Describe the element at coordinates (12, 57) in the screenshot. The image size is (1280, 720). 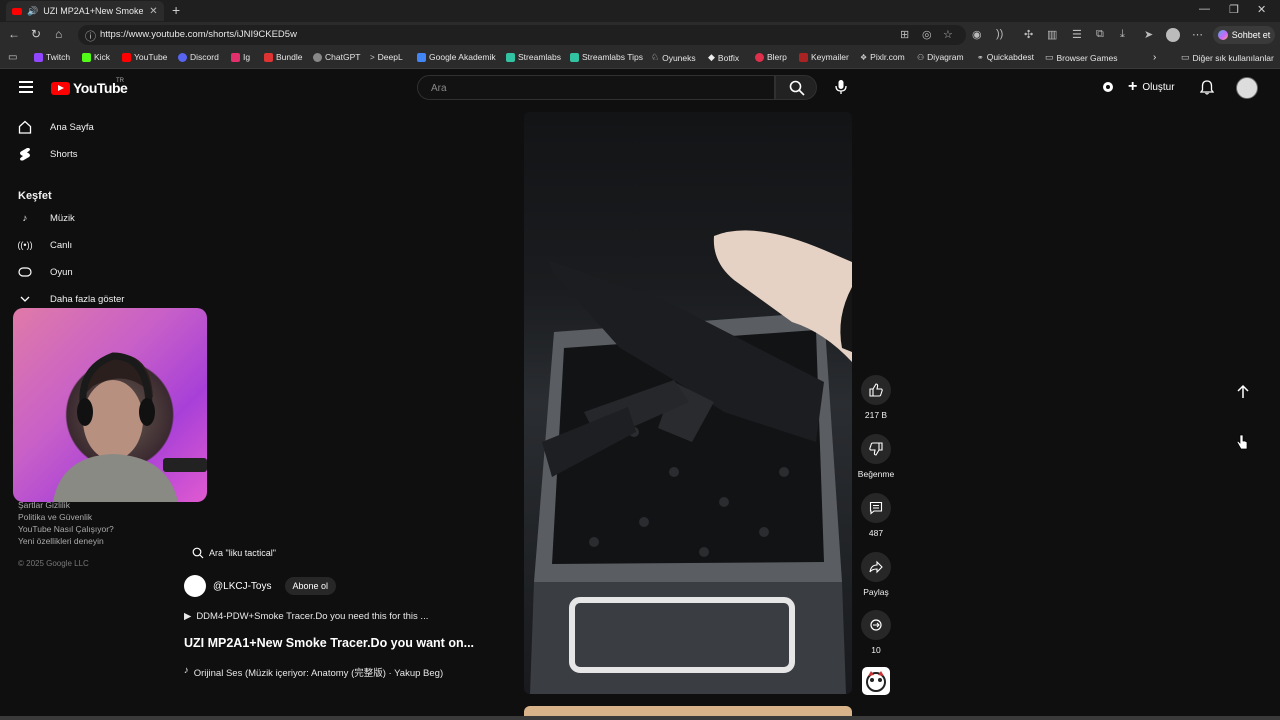
I see `collections-bar-icon: ▭` at that location.